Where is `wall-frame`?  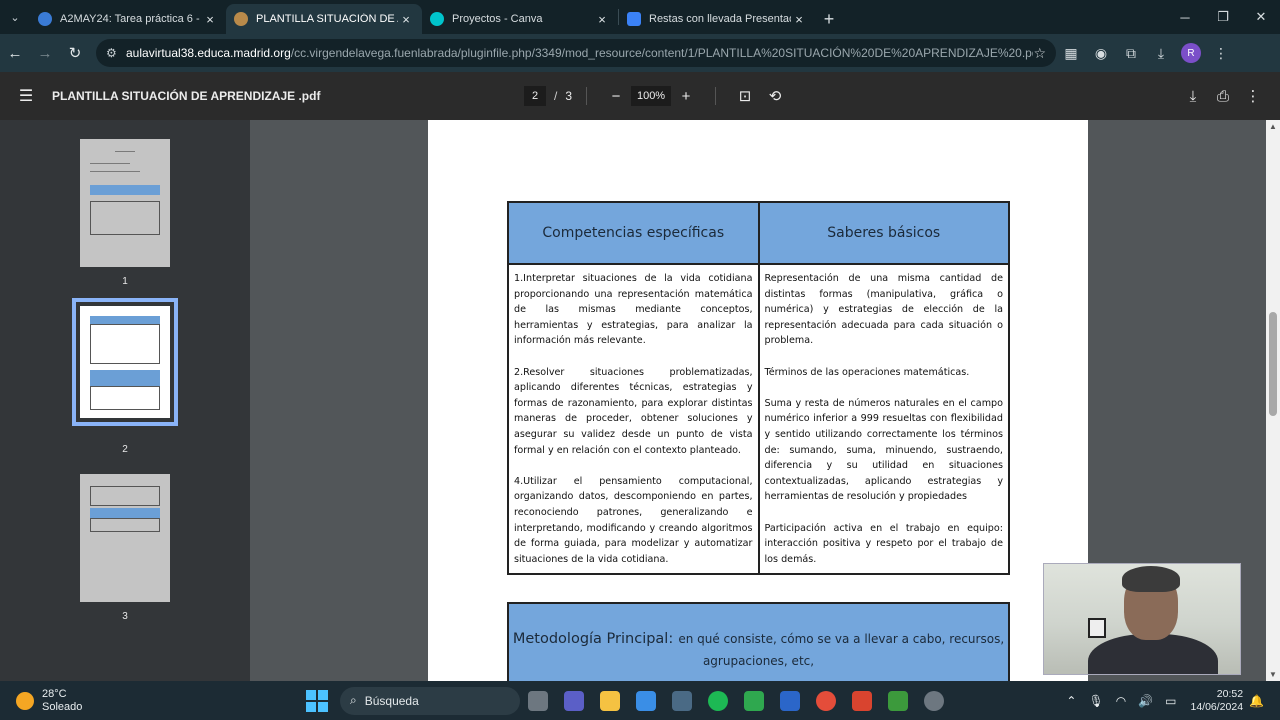 wall-frame is located at coordinates (1097, 628).